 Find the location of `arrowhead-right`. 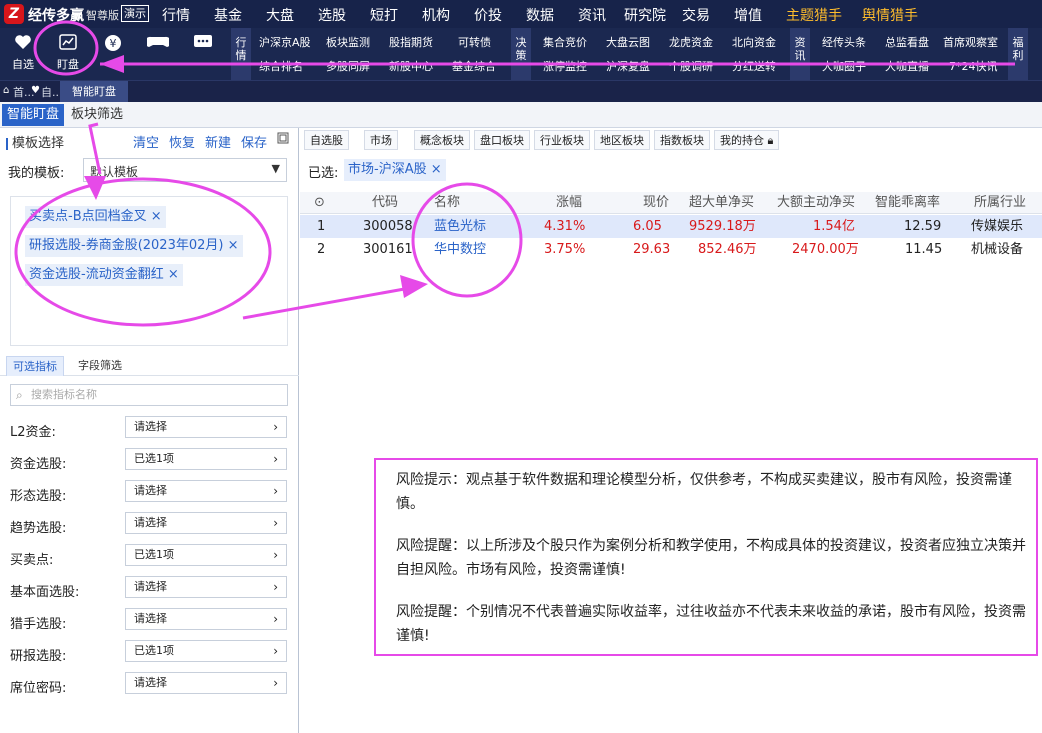

arrowhead-right is located at coordinates (414, 286).